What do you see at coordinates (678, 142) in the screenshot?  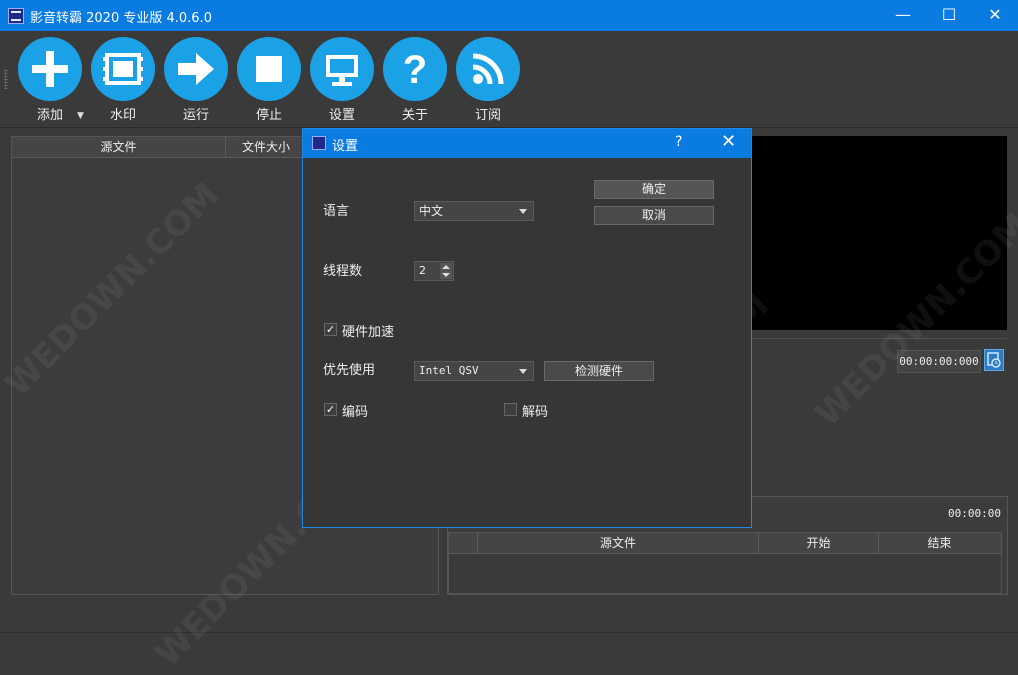 I see `help-button: ?` at bounding box center [678, 142].